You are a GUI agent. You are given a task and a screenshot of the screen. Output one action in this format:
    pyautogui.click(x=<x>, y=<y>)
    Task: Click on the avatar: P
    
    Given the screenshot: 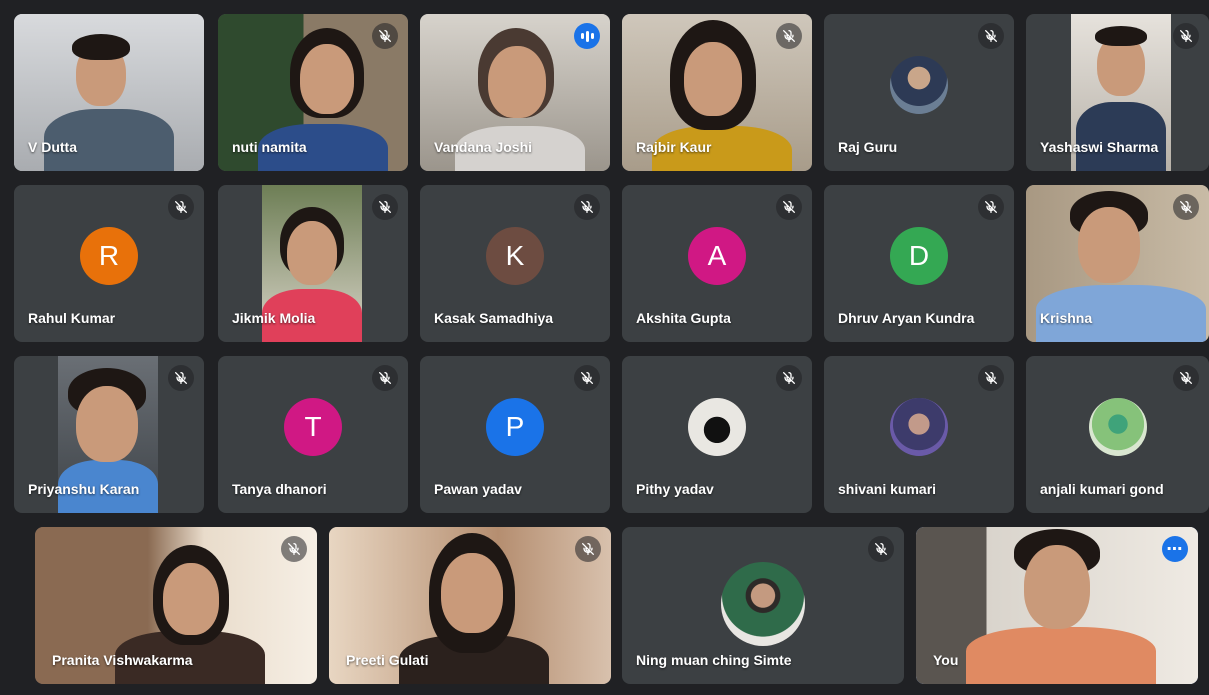 What is the action you would take?
    pyautogui.click(x=515, y=426)
    